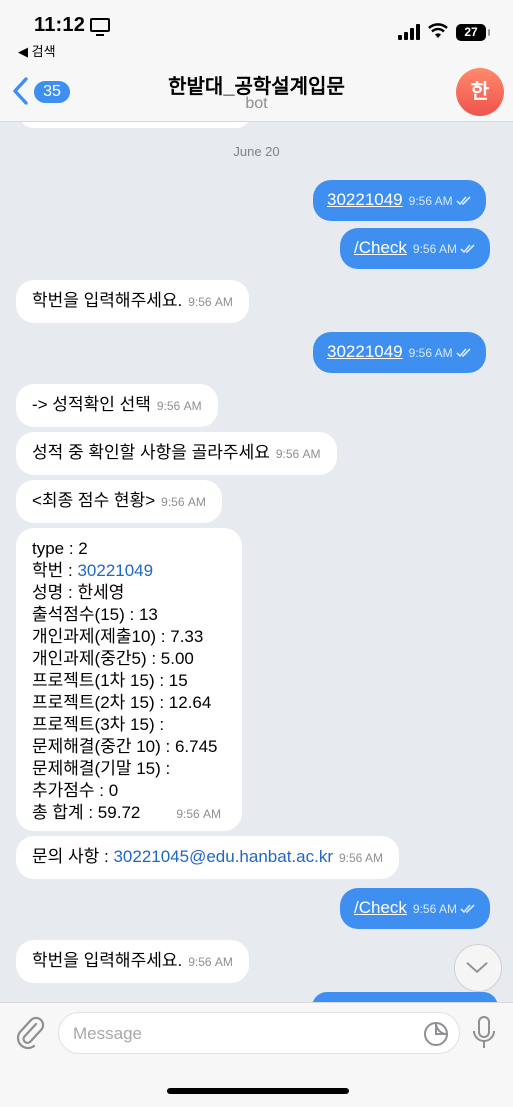  I want to click on message-bubble-incoming: -> 성적확인 선택 9:56 AM, so click(117, 405).